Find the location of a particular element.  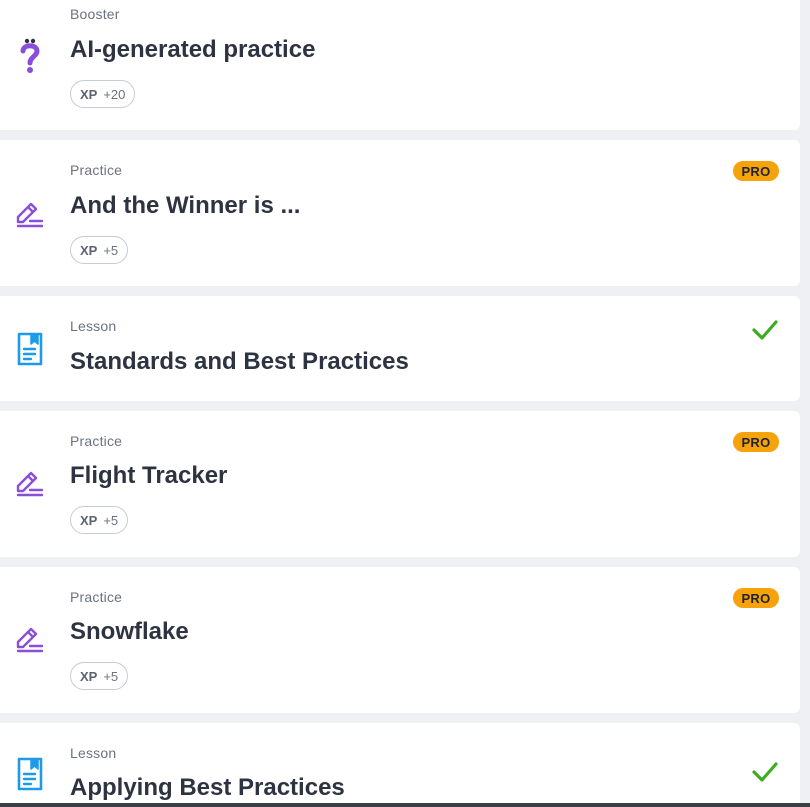

card-title: Flight Tracker is located at coordinates (149, 475).